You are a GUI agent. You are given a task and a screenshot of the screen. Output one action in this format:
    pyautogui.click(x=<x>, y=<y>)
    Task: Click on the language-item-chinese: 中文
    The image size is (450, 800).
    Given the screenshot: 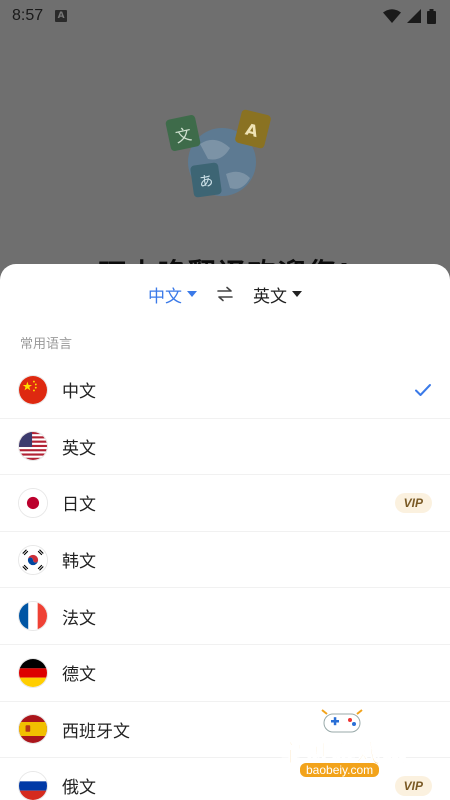 What is the action you would take?
    pyautogui.click(x=225, y=390)
    